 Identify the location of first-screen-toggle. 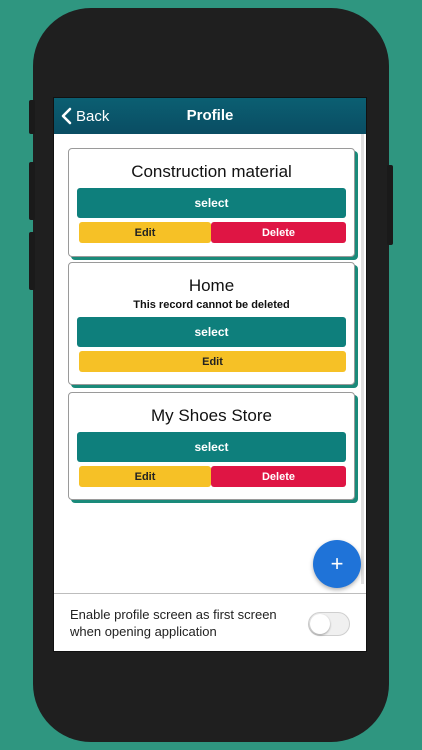
(329, 624).